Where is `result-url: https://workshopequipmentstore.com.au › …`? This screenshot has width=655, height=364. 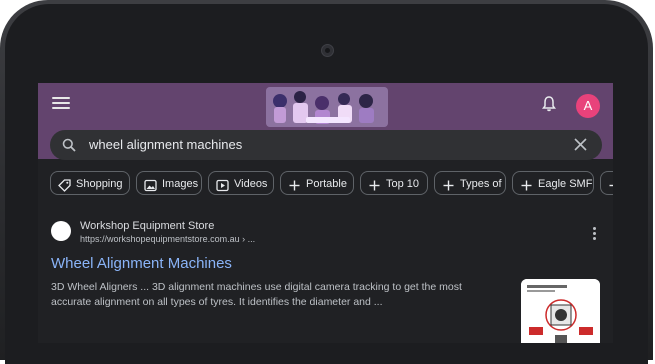
result-url: https://workshopequipmentstore.com.au › … is located at coordinates (167, 239).